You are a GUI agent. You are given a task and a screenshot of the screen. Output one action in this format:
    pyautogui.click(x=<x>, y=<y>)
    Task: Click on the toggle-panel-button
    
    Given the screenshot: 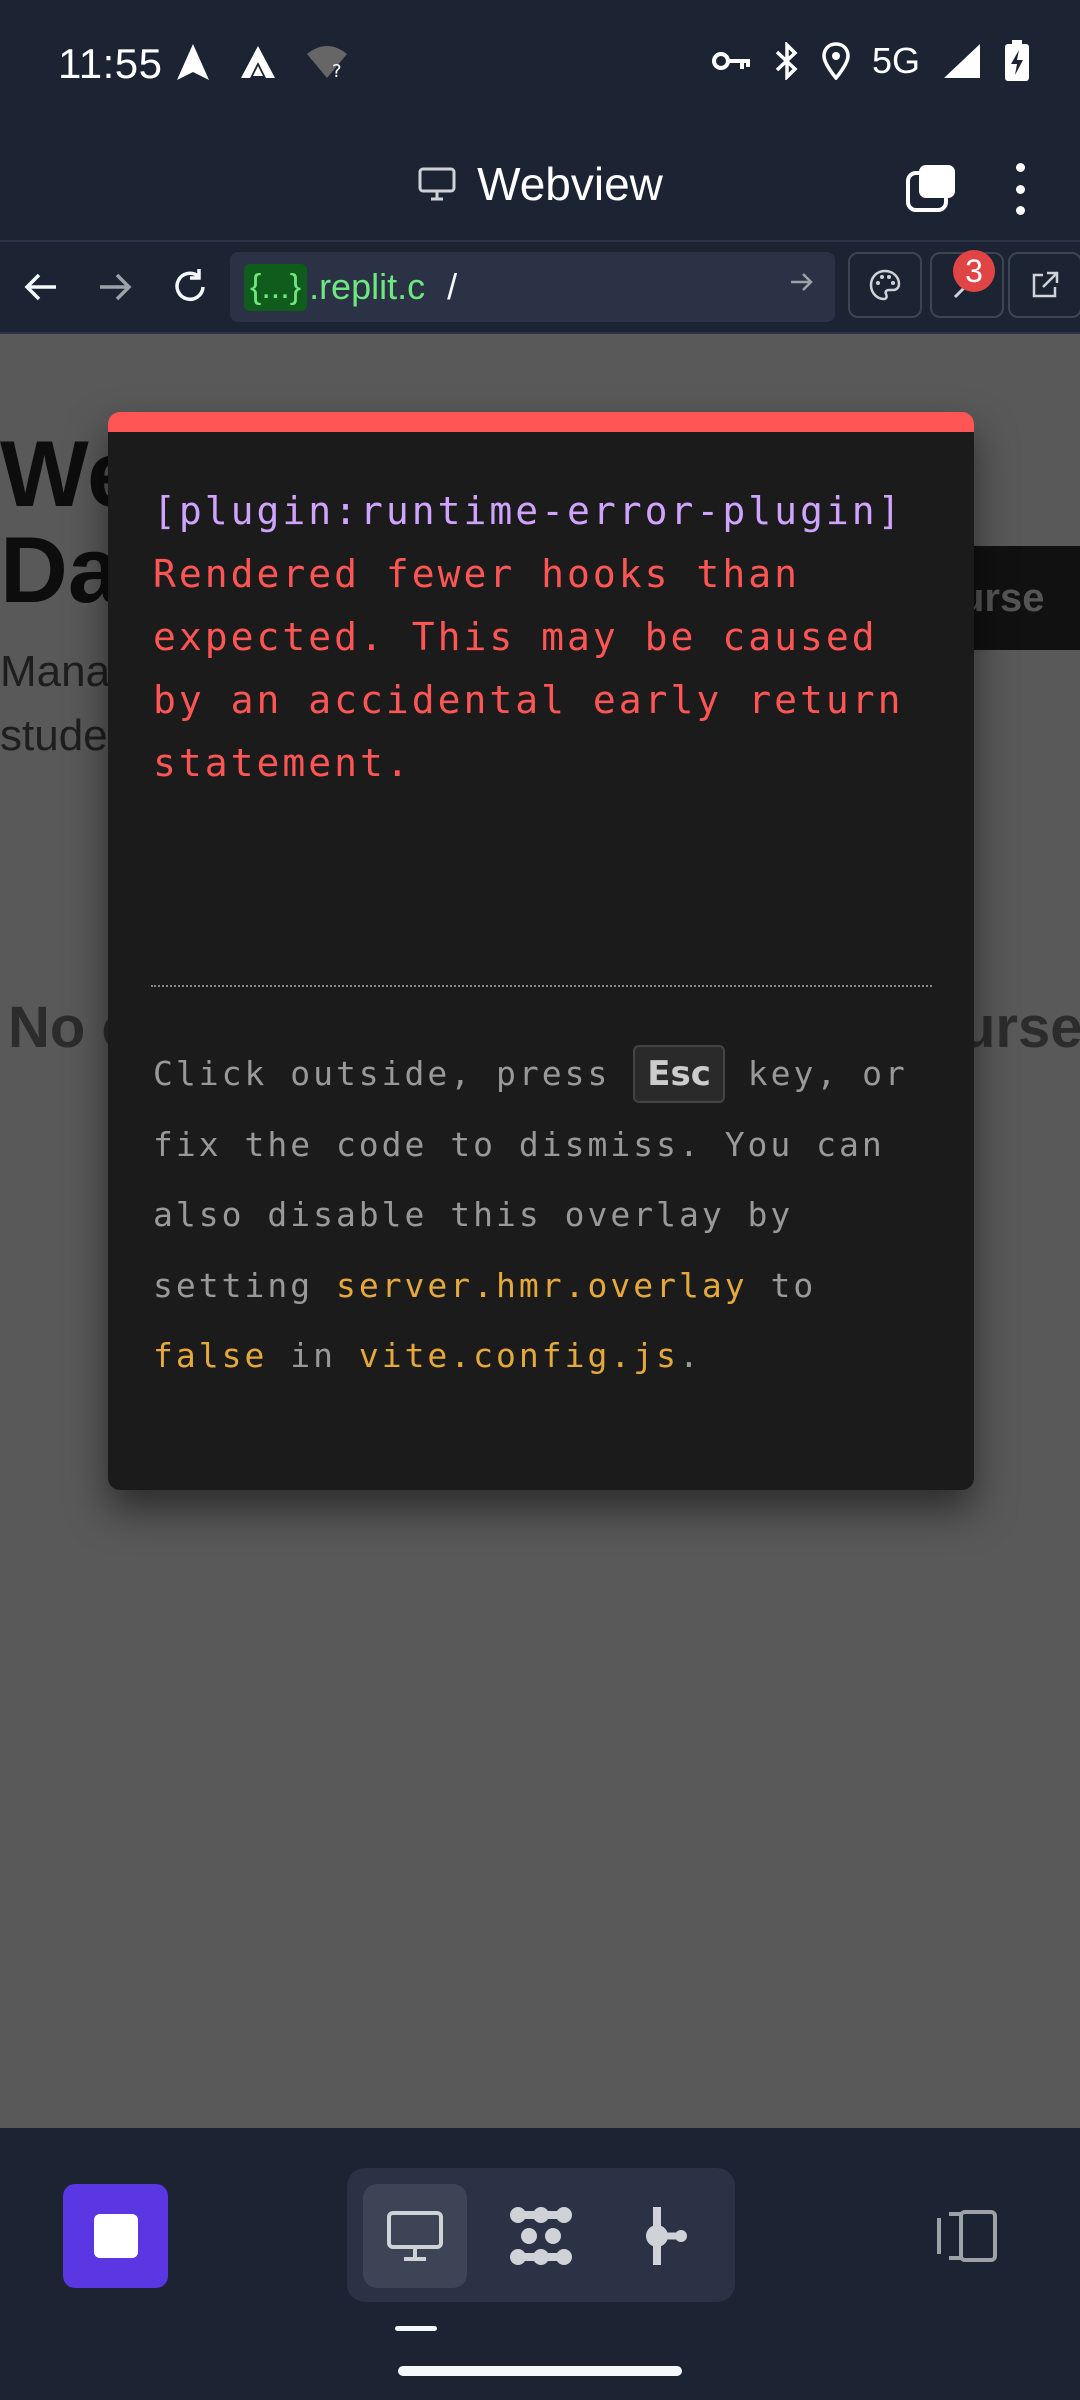 What is the action you would take?
    pyautogui.click(x=967, y=2236)
    